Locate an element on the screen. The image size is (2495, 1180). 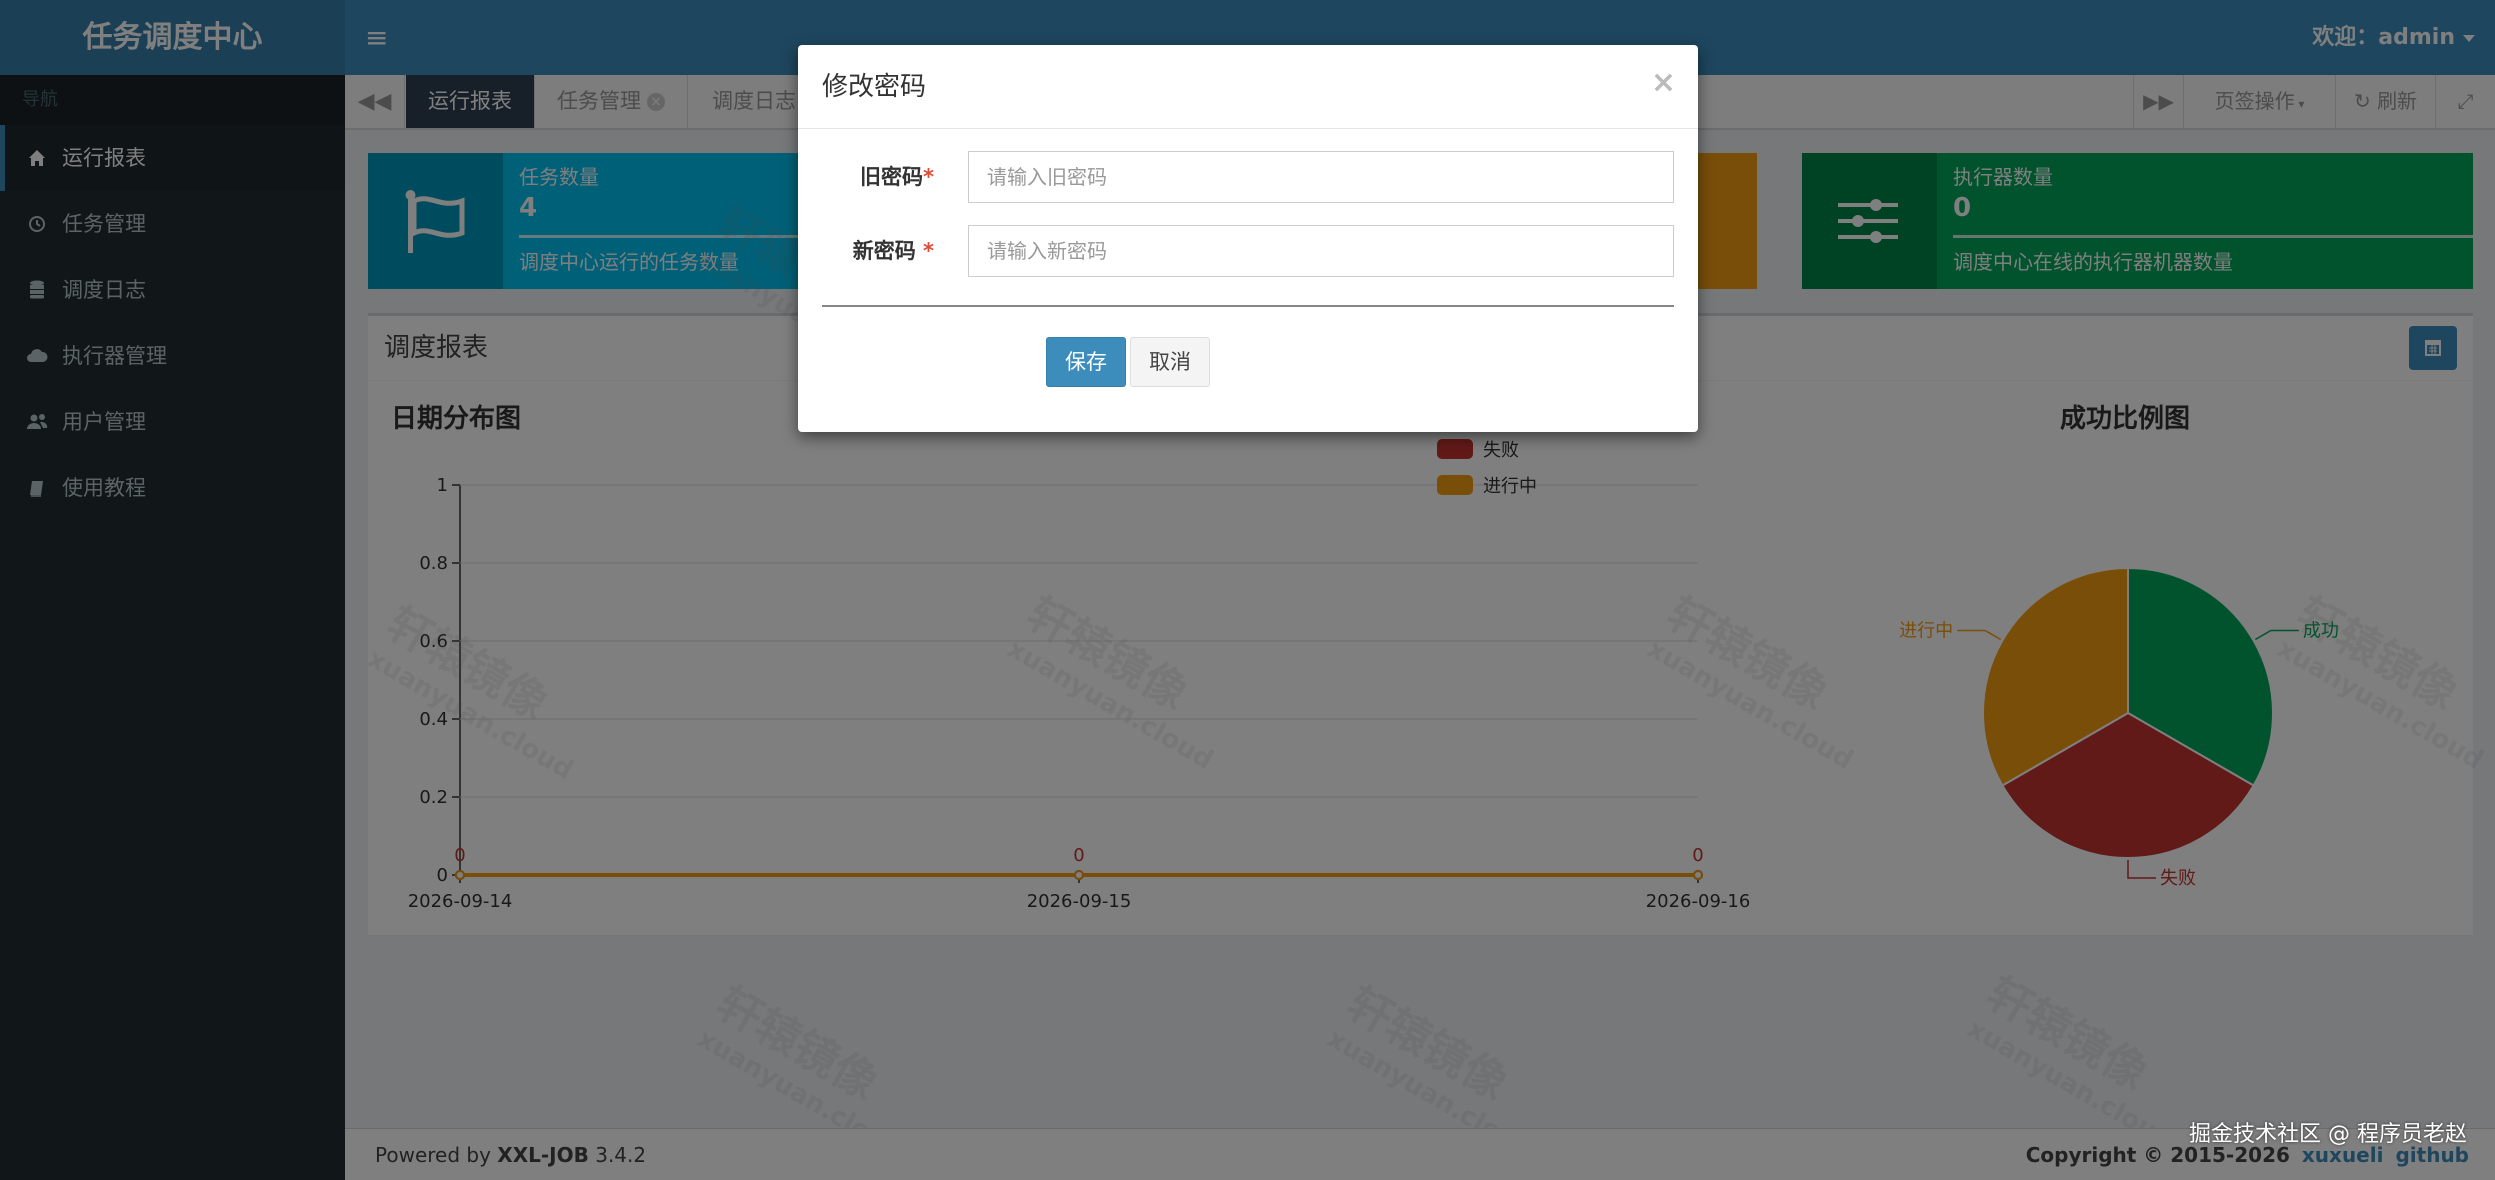
source-attribution: 掘金技术社区 @ 程序员老赵 is located at coordinates (2328, 1134).